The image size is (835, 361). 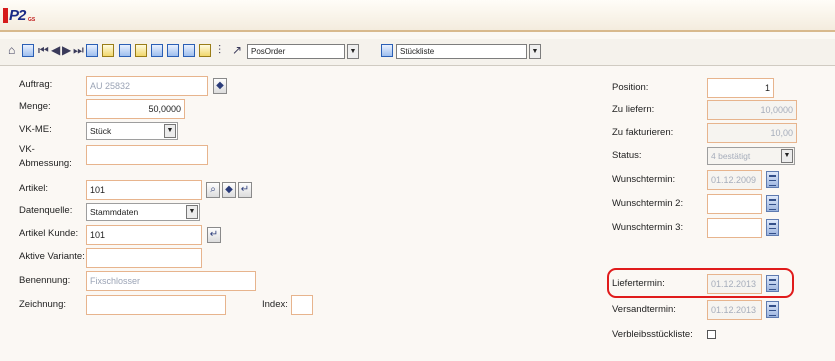 What do you see at coordinates (648, 203) in the screenshot?
I see `wunschtermin2-label: Wunschtermin 2:` at bounding box center [648, 203].